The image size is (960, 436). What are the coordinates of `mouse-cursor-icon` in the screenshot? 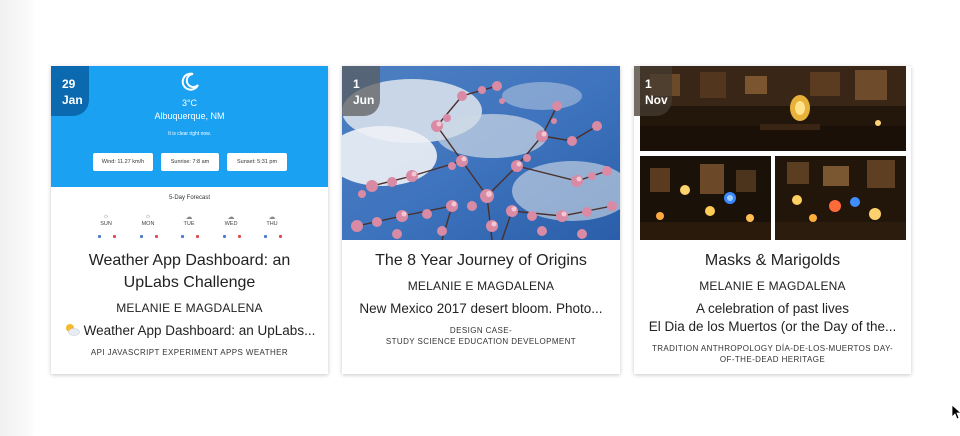 It's located at (955, 412).